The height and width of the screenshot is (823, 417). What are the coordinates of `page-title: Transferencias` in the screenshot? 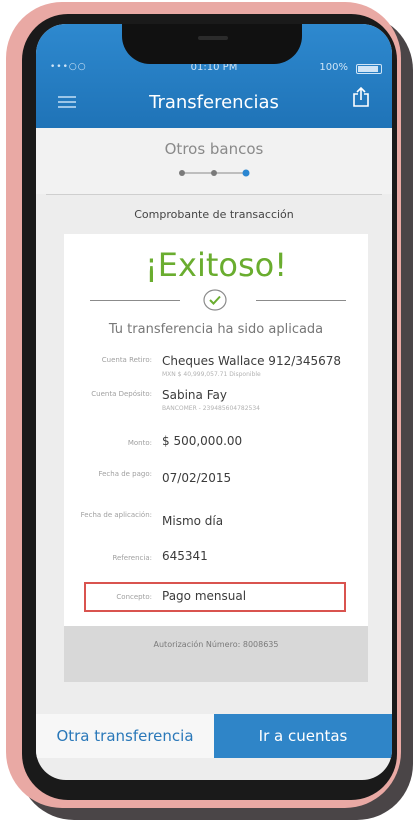 It's located at (214, 102).